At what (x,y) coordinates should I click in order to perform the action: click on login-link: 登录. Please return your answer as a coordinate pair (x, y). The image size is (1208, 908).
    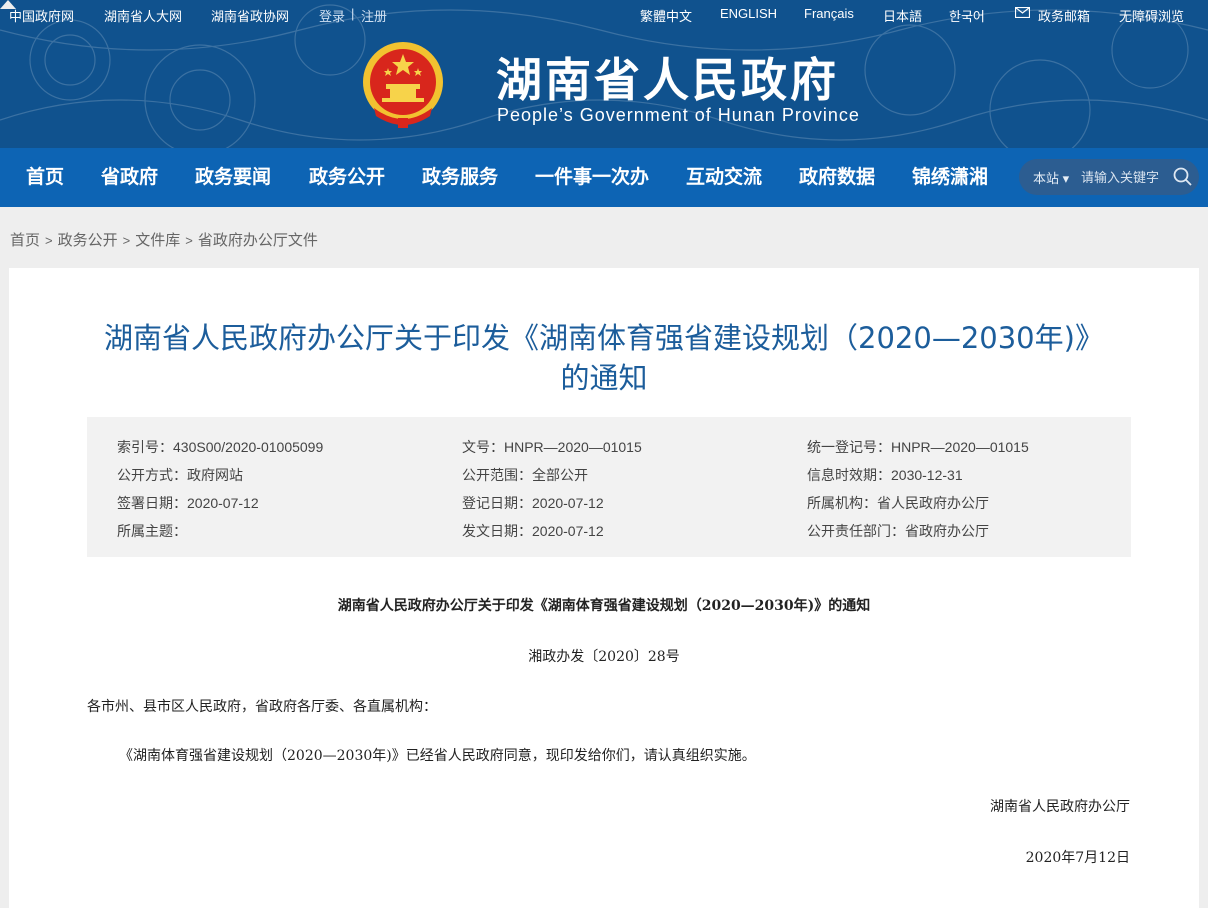
    Looking at the image, I should click on (332, 15).